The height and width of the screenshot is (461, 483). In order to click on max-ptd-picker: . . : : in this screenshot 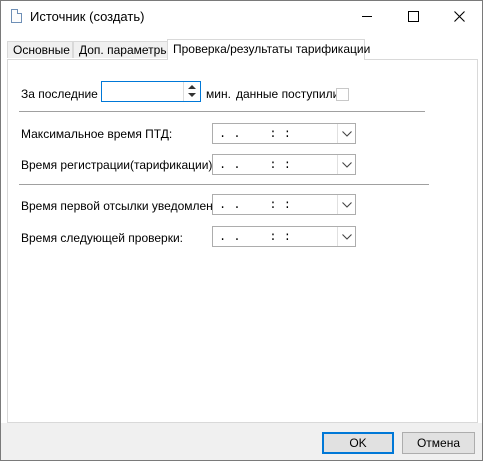, I will do `click(284, 133)`.